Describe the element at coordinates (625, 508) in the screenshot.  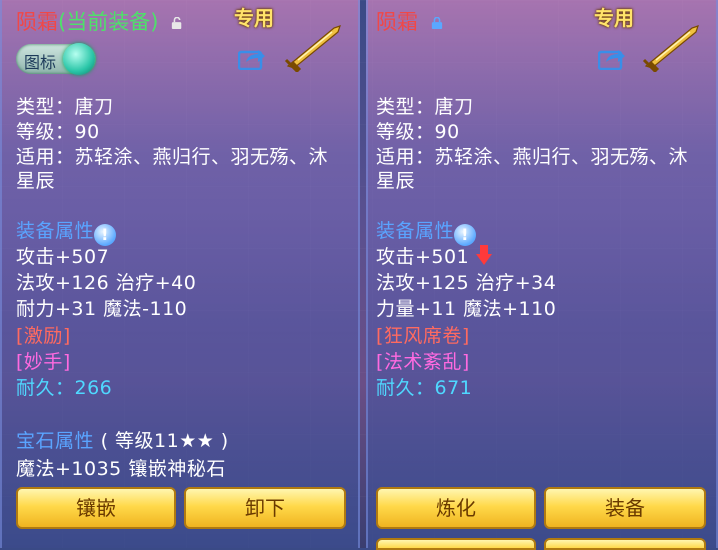
I see `equip-button: 装备` at that location.